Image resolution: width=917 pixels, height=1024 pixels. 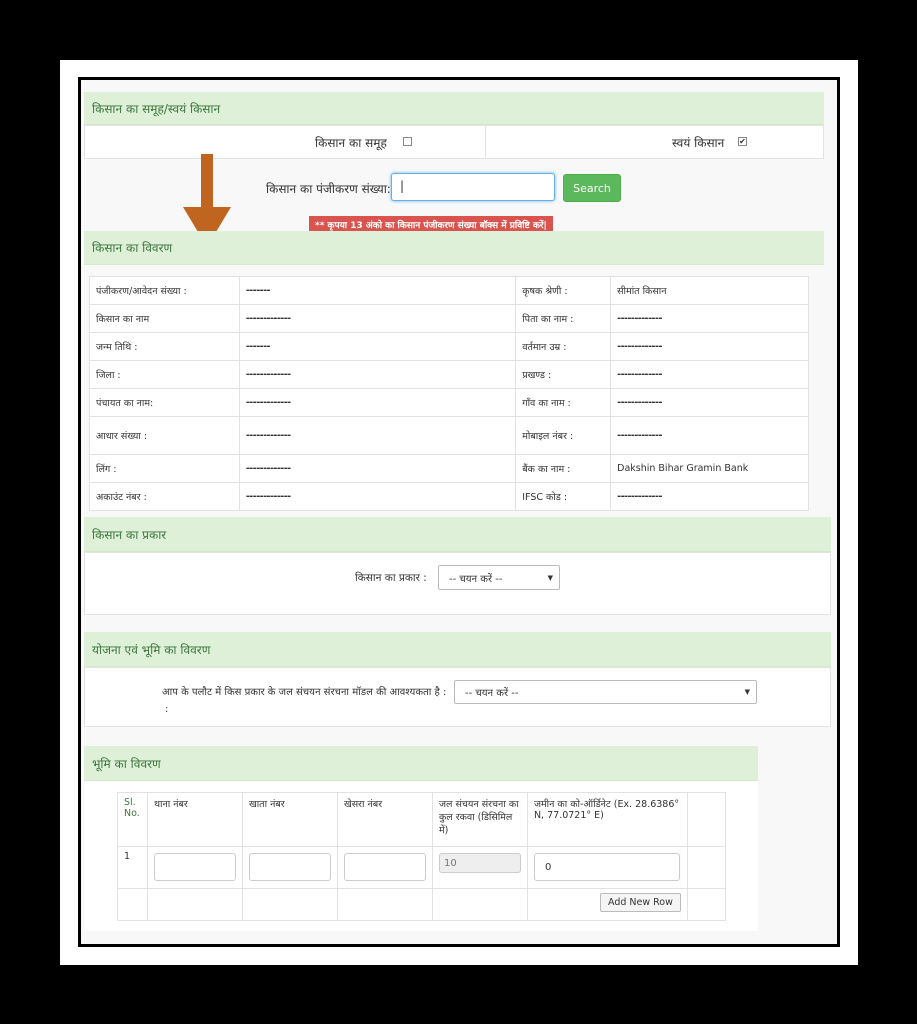 I want to click on self-label: स्वयं किसान, so click(x=698, y=143).